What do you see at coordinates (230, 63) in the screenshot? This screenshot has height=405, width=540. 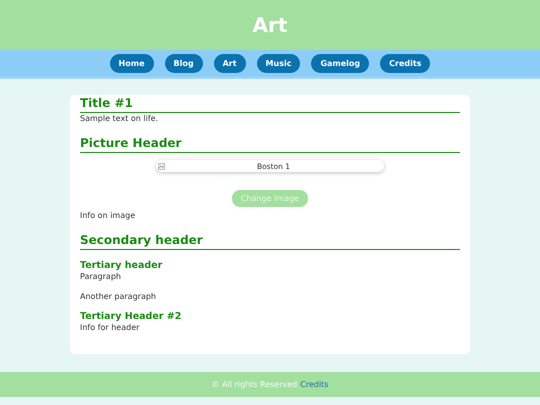 I see `nav-link: Art` at bounding box center [230, 63].